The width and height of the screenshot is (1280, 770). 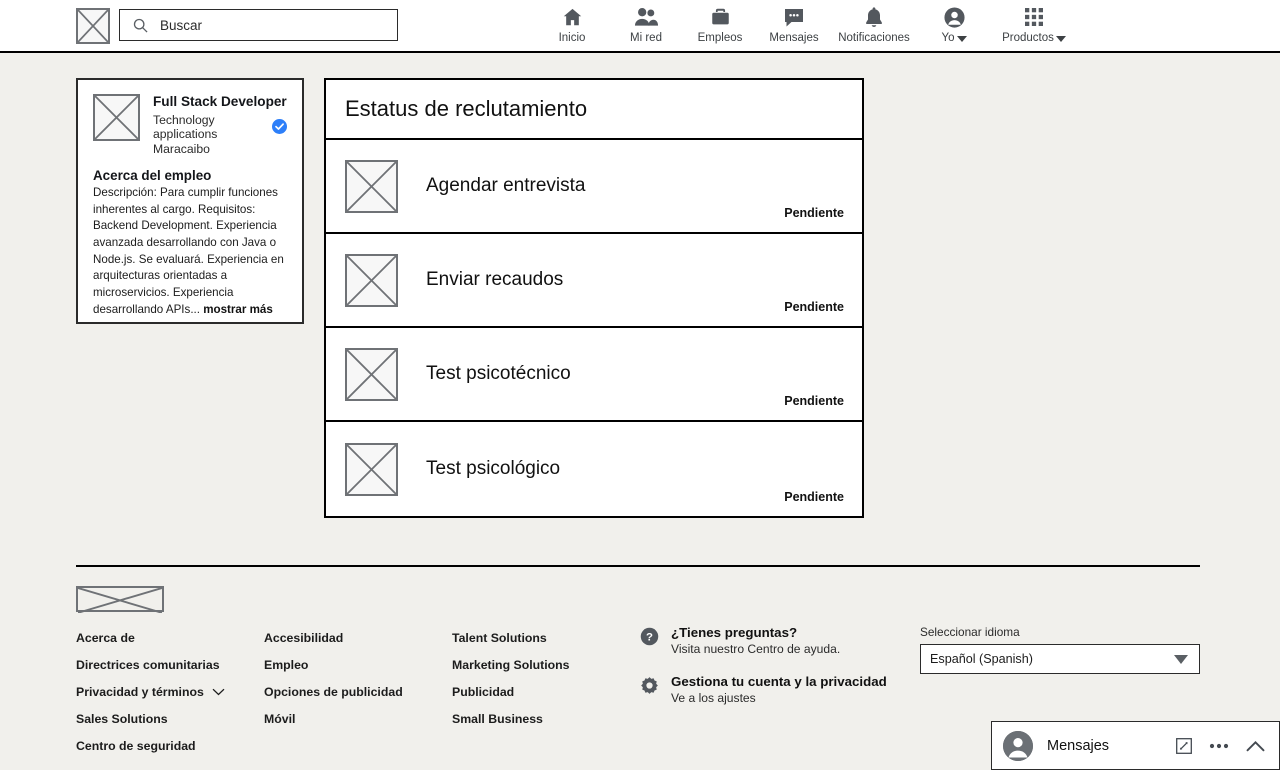 I want to click on overflow-menu-icon, so click(x=1219, y=746).